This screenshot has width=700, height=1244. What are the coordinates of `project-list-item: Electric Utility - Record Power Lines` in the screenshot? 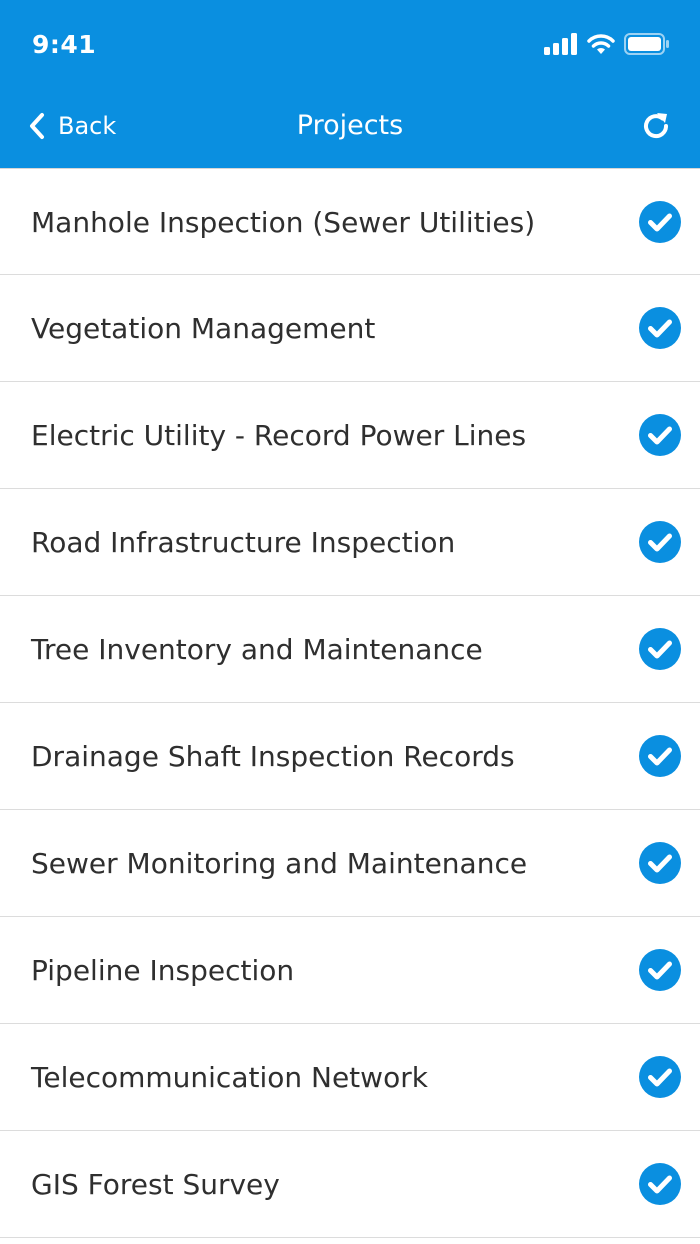 It's located at (350, 435).